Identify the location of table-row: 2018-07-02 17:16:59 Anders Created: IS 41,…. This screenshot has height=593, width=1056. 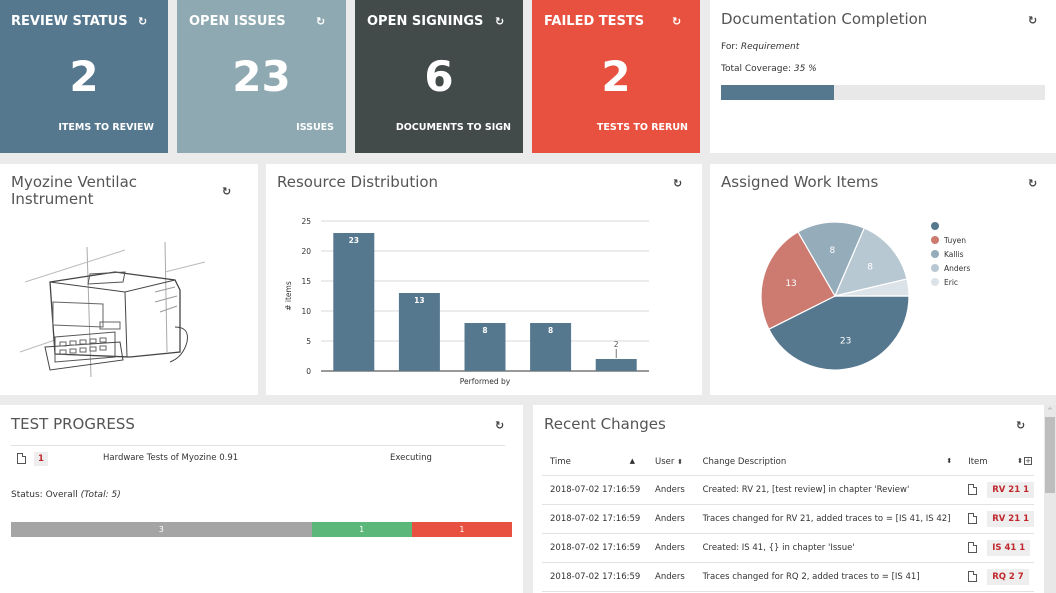
(788, 548).